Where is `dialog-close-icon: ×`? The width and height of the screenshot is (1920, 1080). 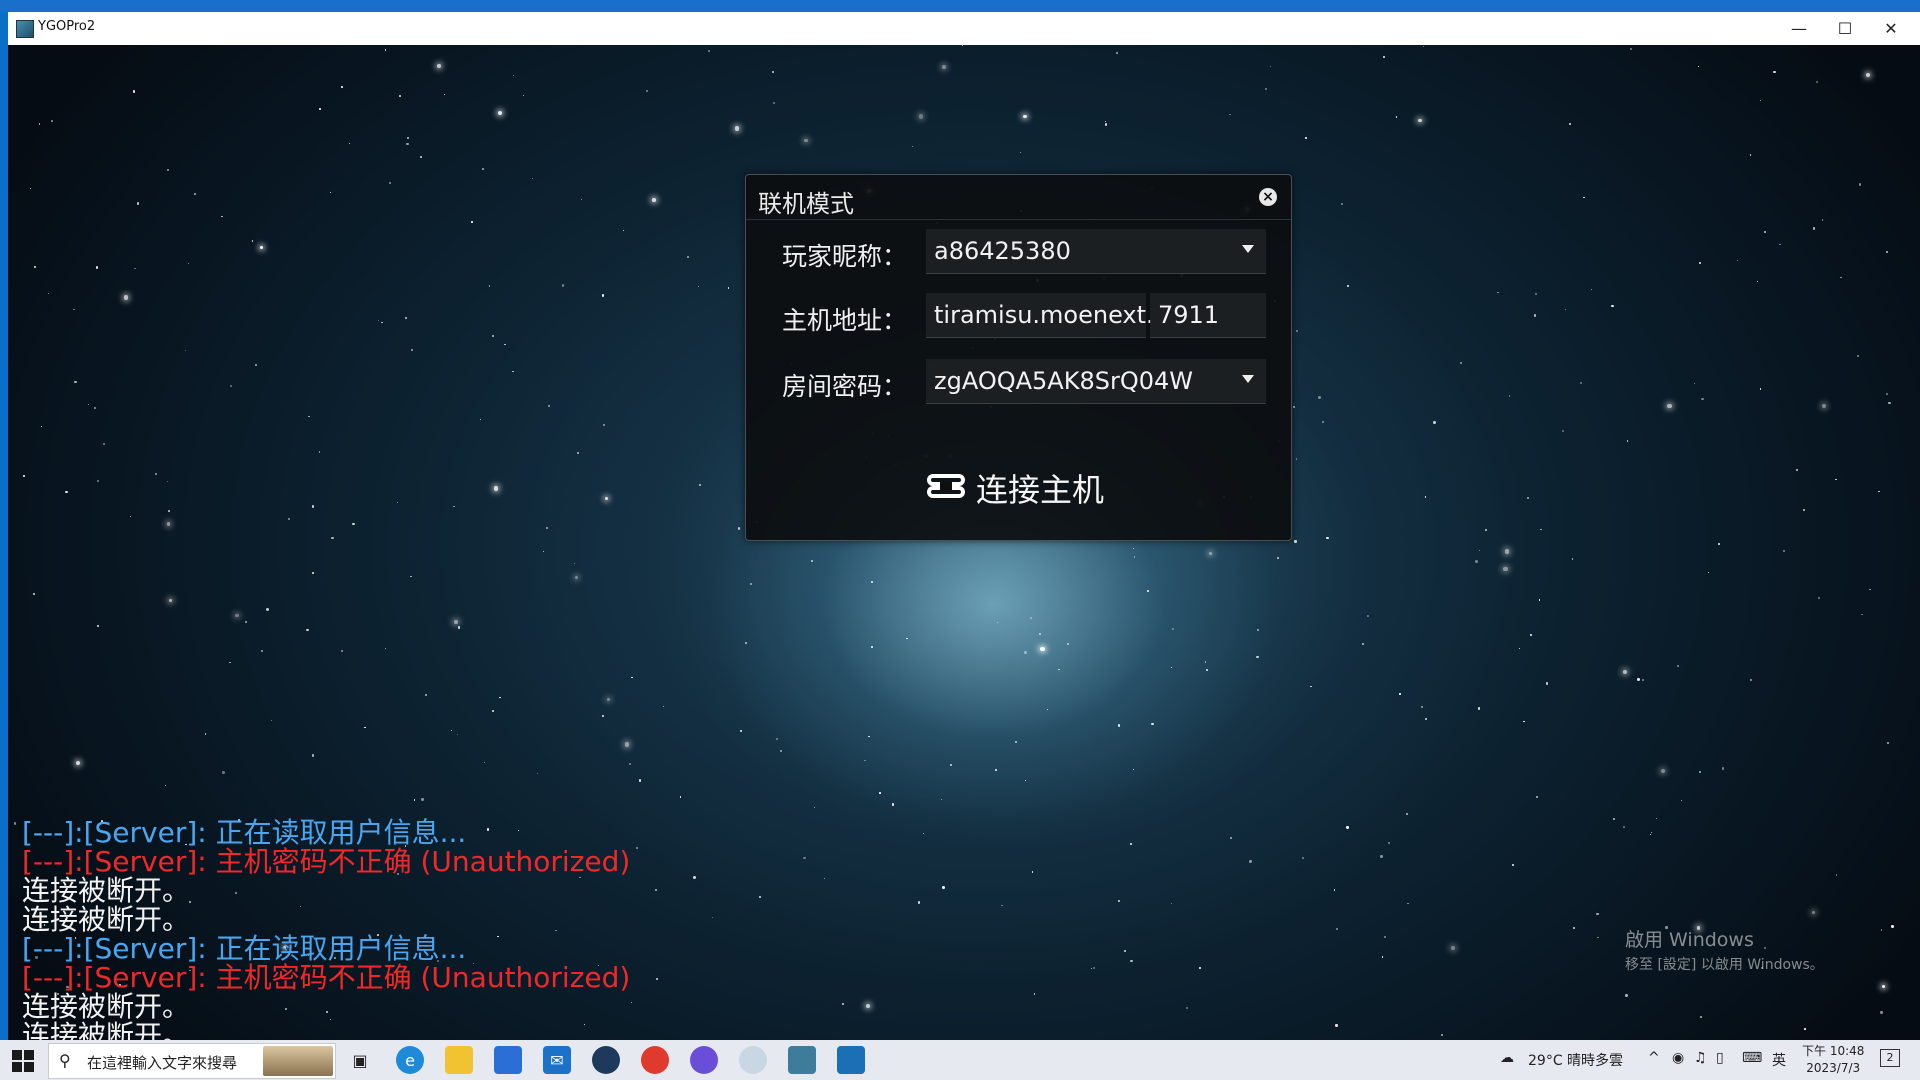 dialog-close-icon: × is located at coordinates (1268, 197).